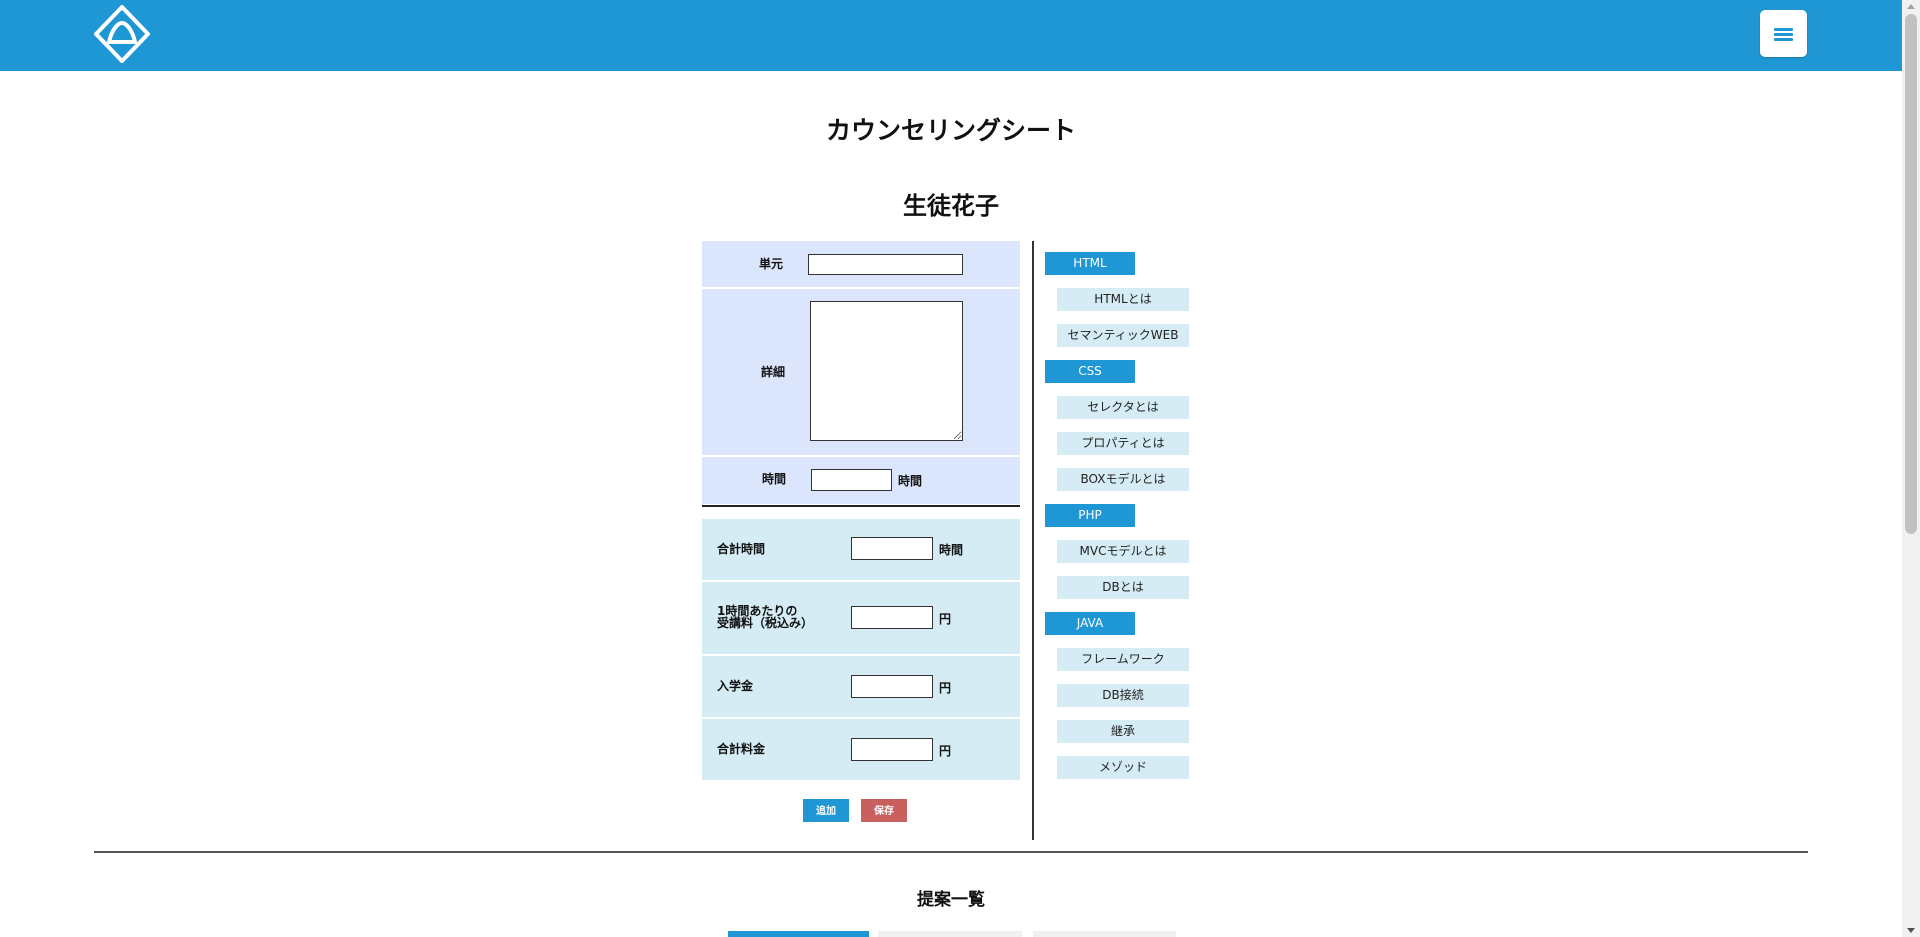  What do you see at coordinates (861, 506) in the screenshot?
I see `form-divider` at bounding box center [861, 506].